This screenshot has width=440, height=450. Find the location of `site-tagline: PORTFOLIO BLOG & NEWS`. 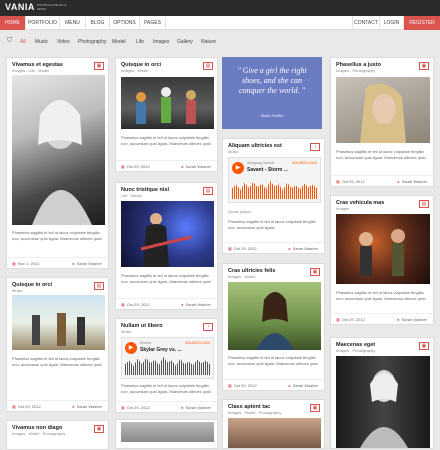

site-tagline: PORTFOLIO BLOG & NEWS is located at coordinates (52, 7).